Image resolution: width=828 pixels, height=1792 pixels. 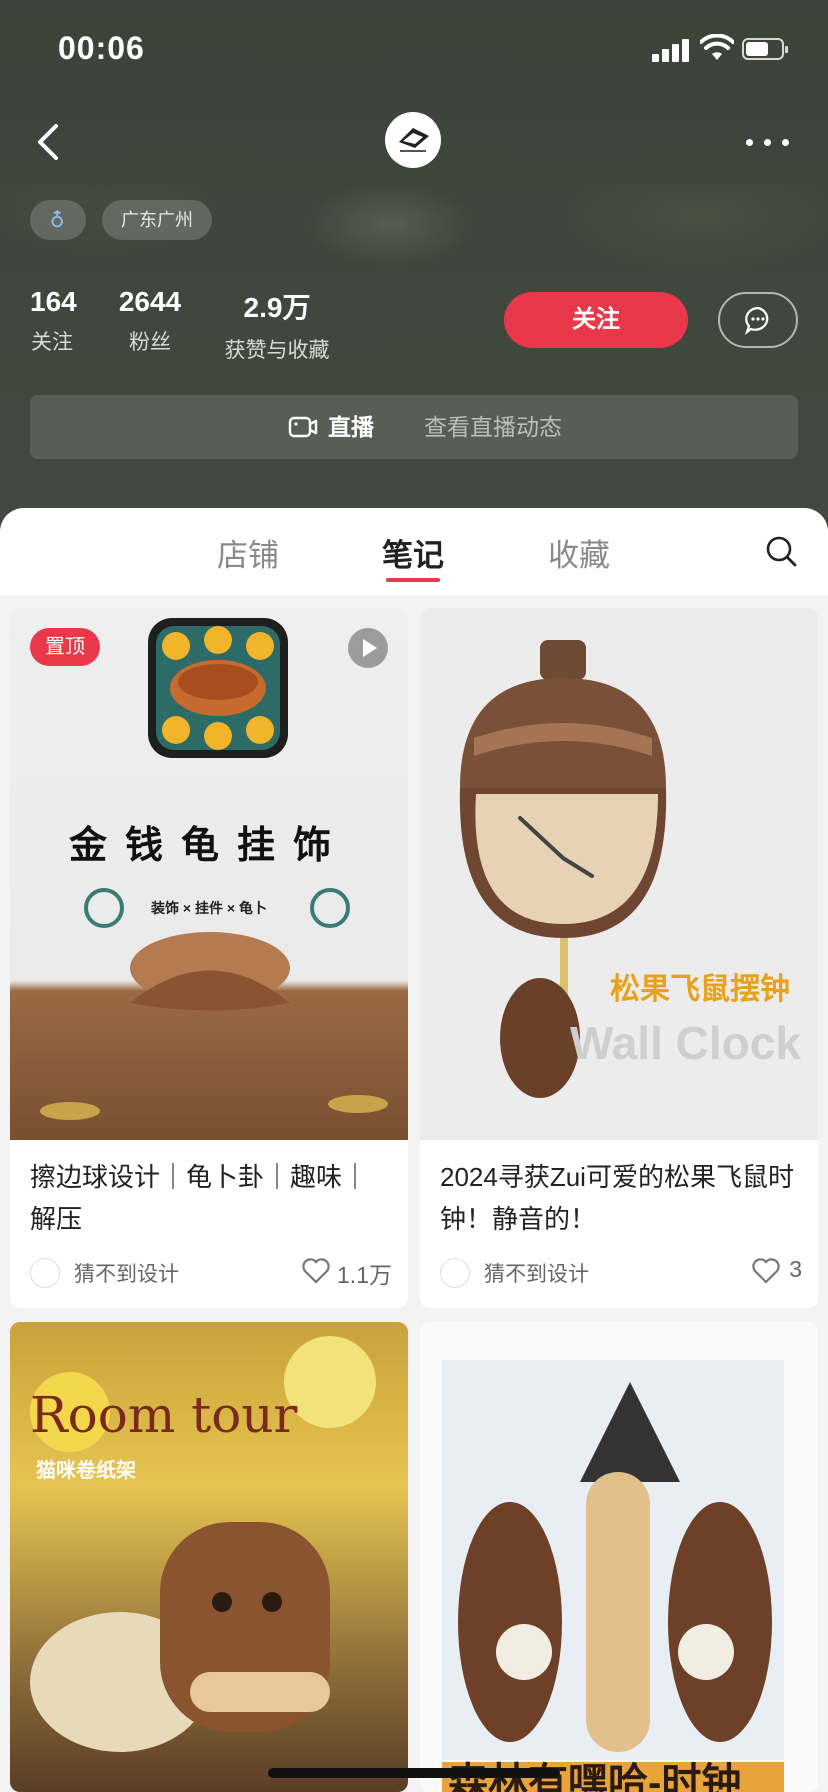 I want to click on live-subtitle: 查看直播动态, so click(x=493, y=427).